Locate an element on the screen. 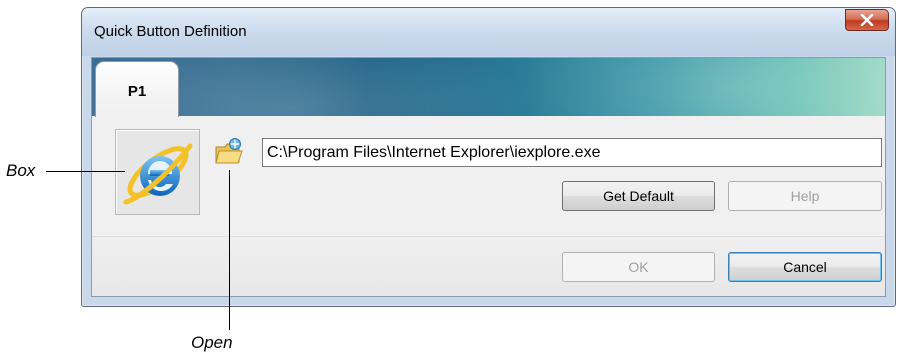 The width and height of the screenshot is (902, 358). ok-button: OK is located at coordinates (638, 267).